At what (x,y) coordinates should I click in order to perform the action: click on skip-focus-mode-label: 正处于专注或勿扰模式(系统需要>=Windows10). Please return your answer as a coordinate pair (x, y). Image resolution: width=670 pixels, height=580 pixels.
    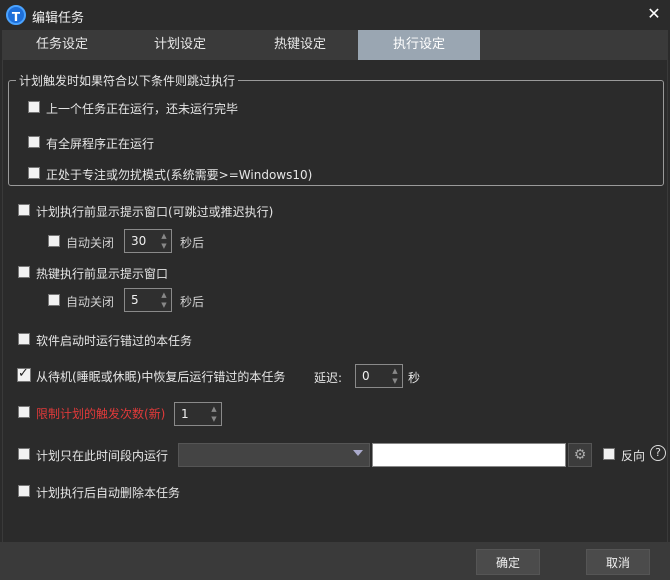
    Looking at the image, I should click on (179, 175).